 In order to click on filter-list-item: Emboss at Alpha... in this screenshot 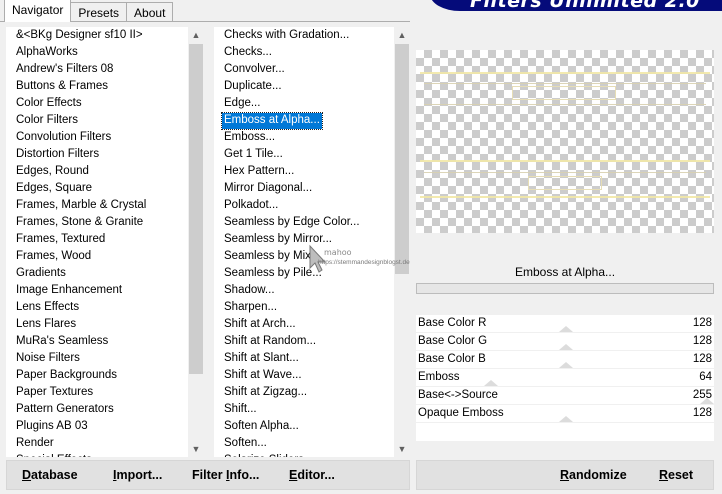, I will do `click(272, 121)`.